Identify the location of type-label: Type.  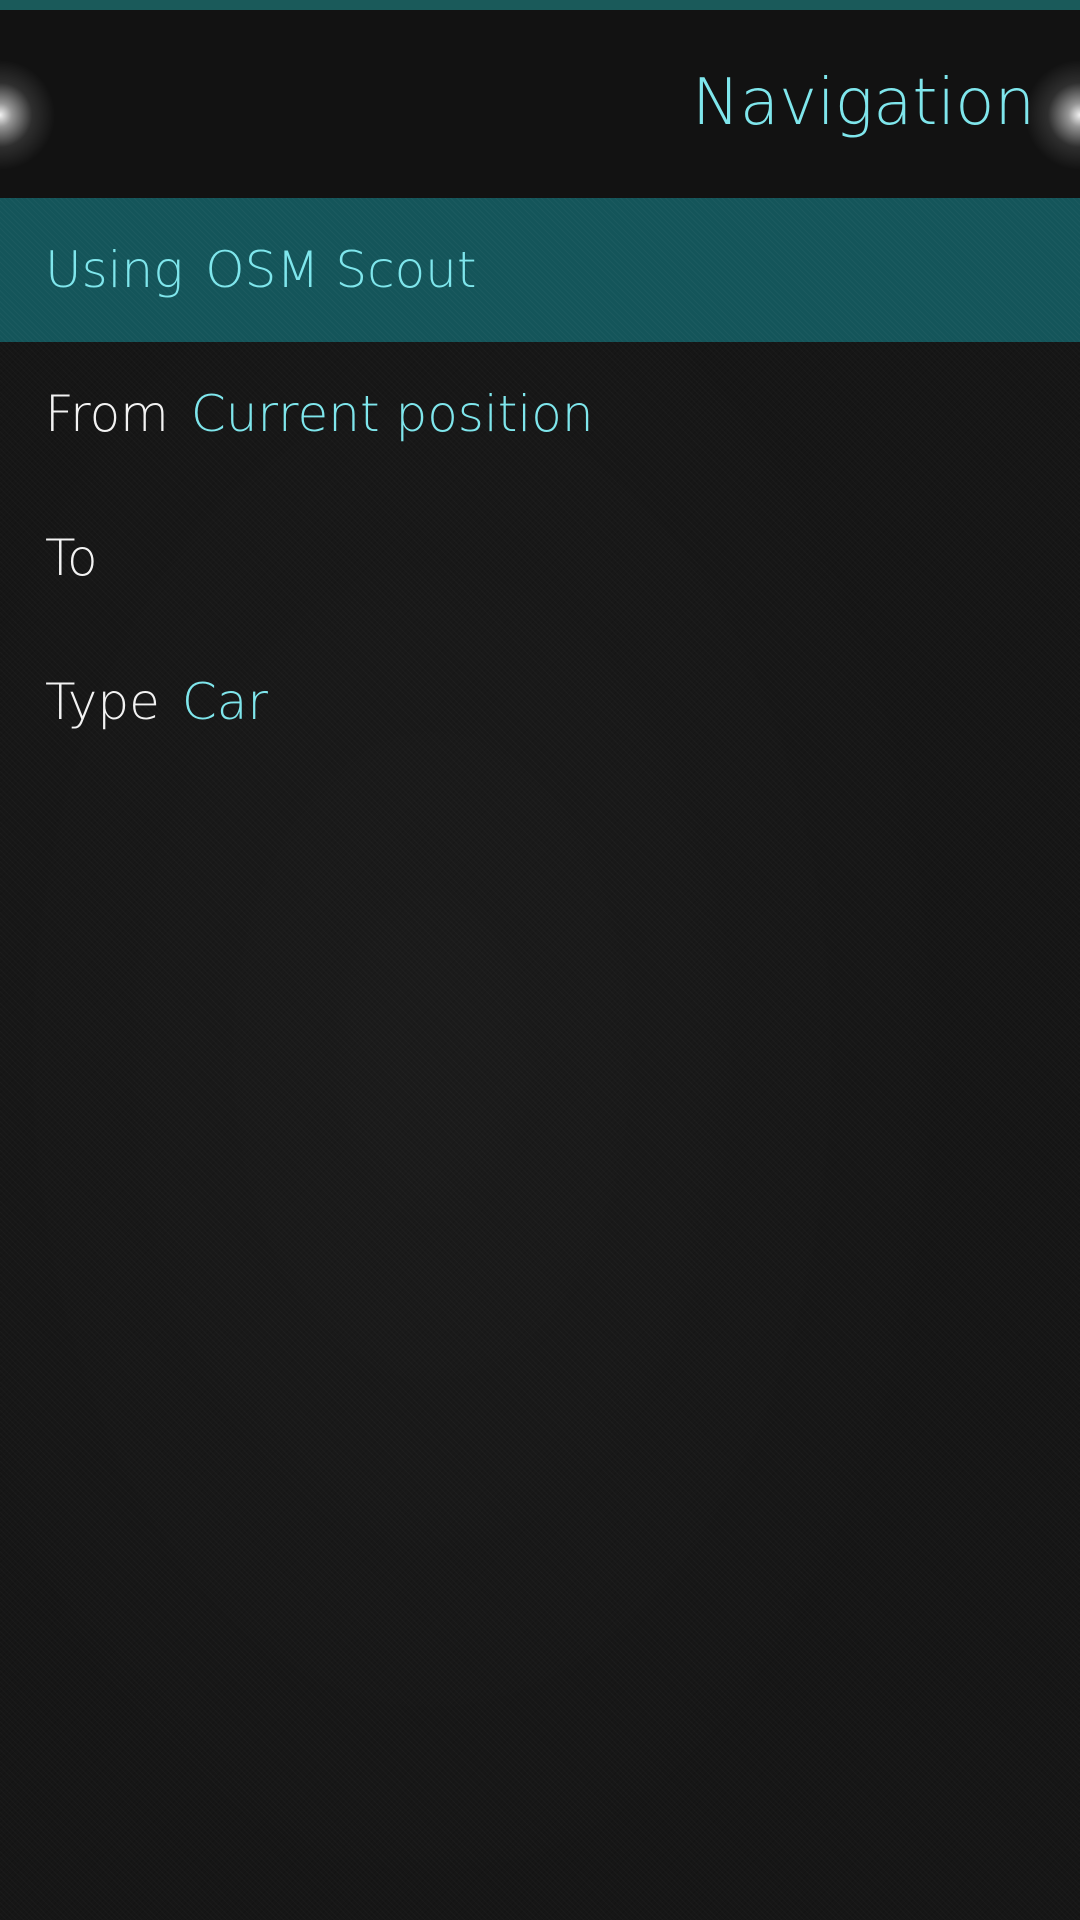
(102, 702).